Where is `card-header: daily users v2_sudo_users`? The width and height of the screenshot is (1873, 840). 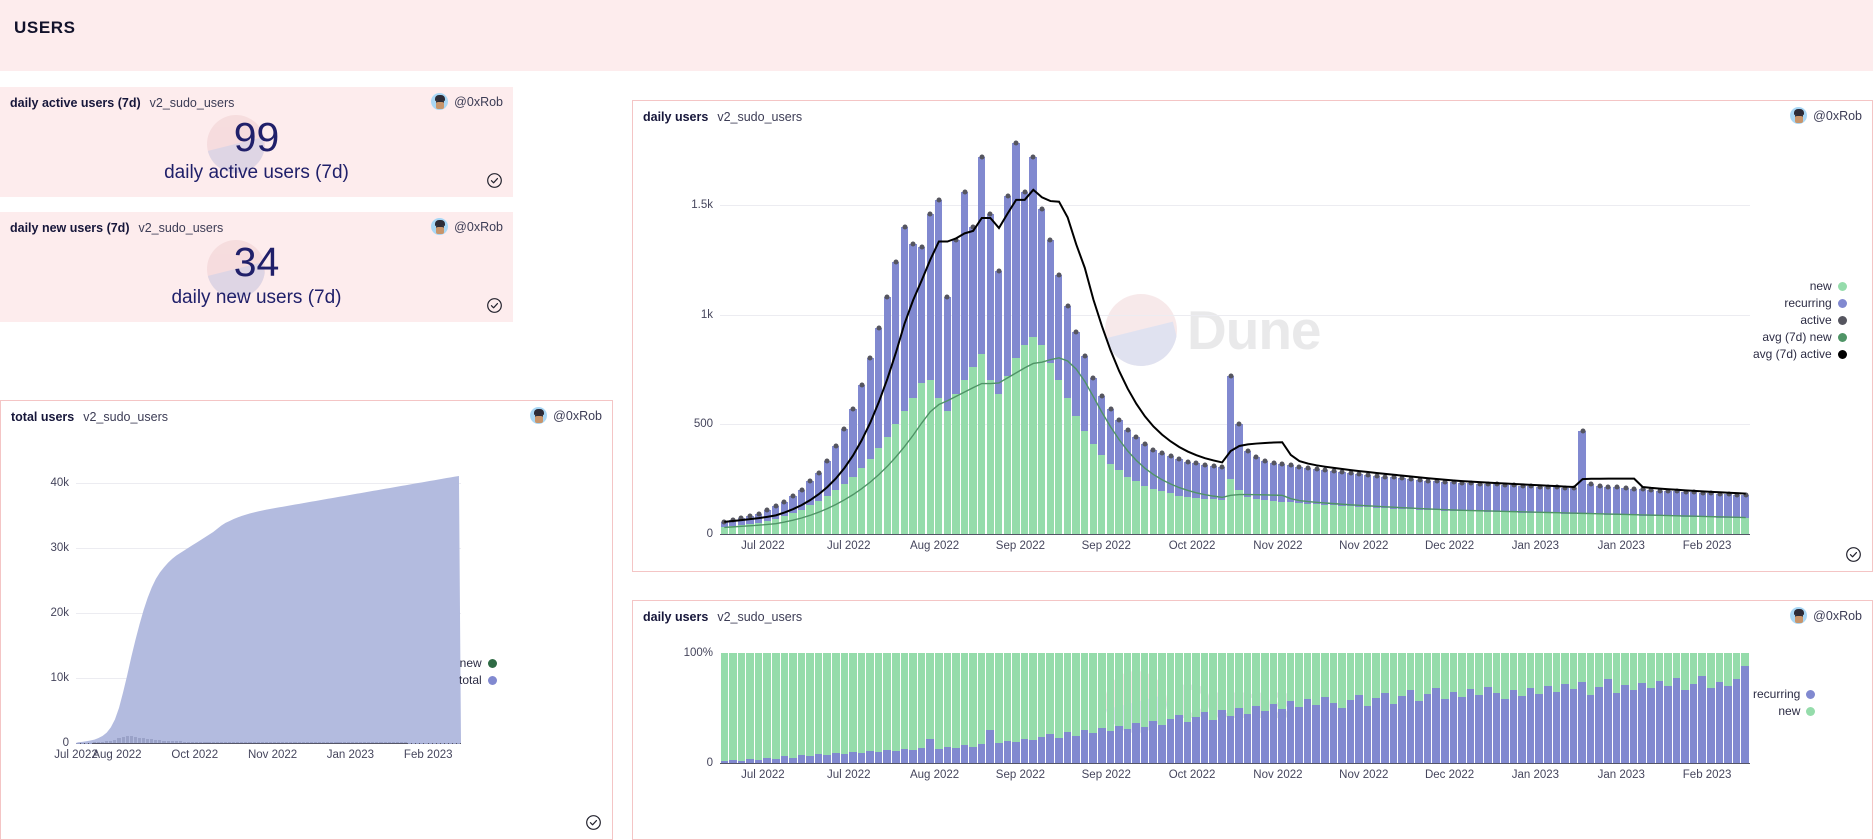
card-header: daily users v2_sudo_users is located at coordinates (722, 617).